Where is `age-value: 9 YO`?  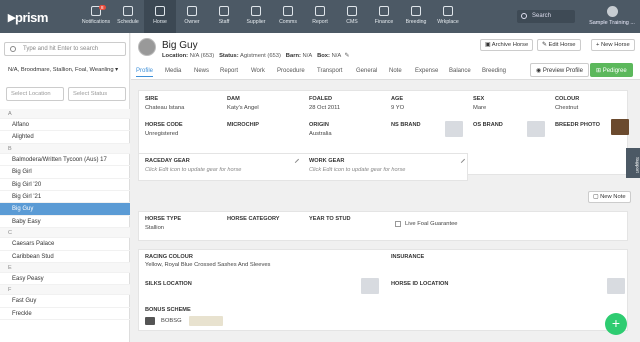
age-value: 9 YO is located at coordinates (398, 108).